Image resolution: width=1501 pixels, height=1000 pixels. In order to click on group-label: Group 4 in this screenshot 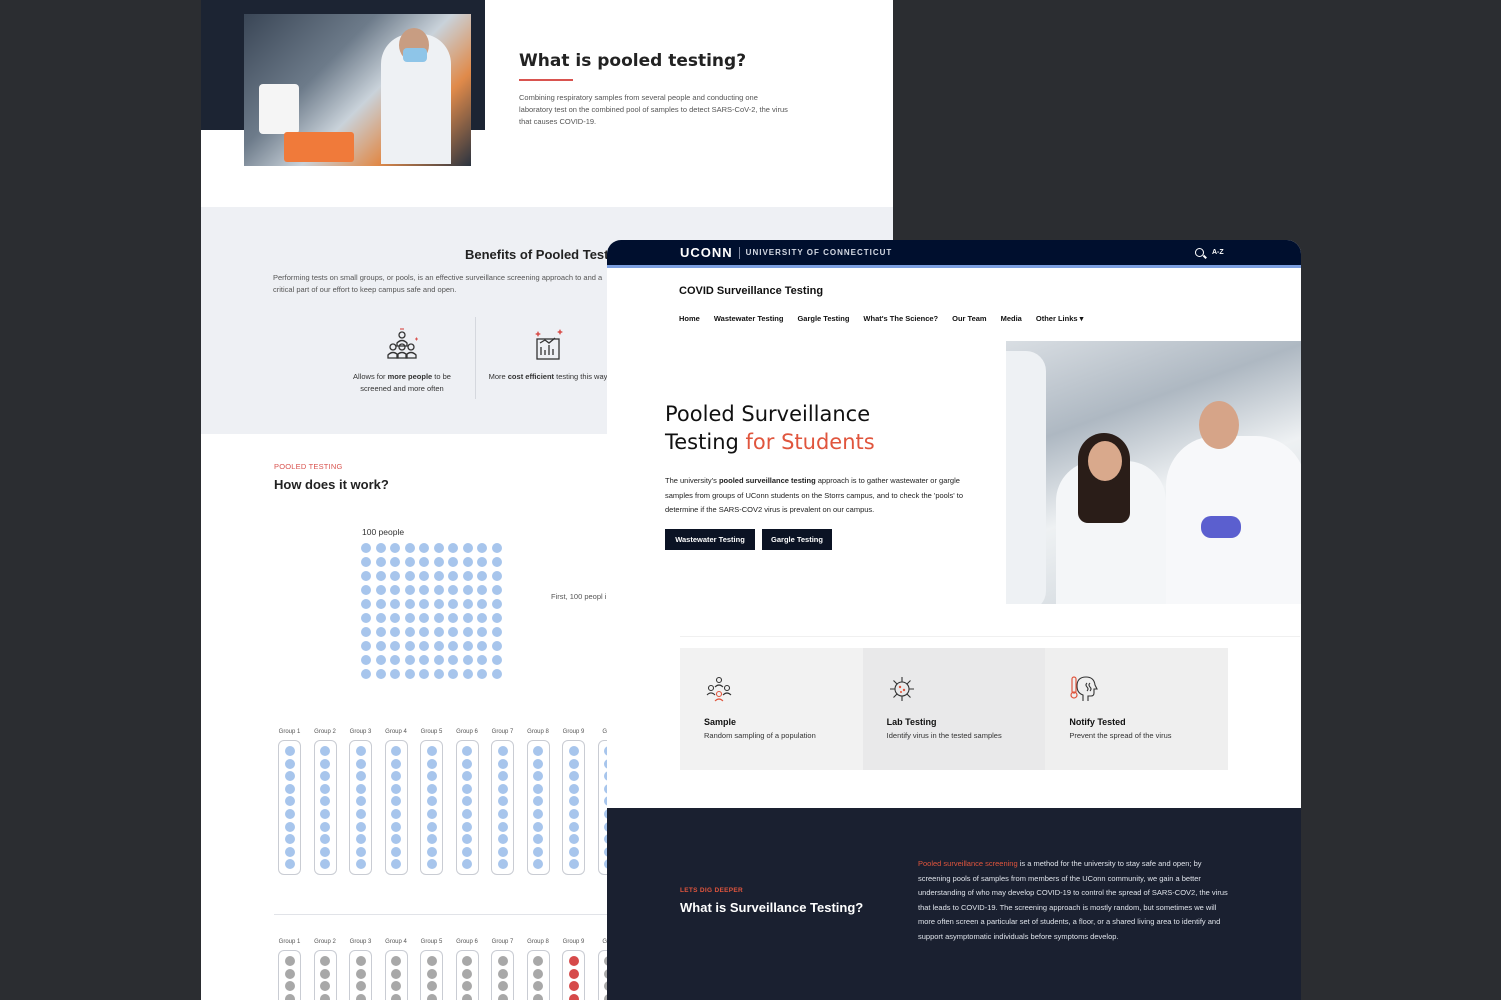, I will do `click(396, 732)`.